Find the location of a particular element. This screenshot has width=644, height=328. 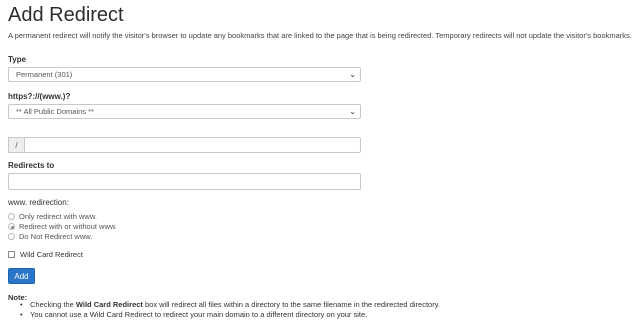

radio-with-or-without-www: Redirect with or without www. is located at coordinates (62, 226).